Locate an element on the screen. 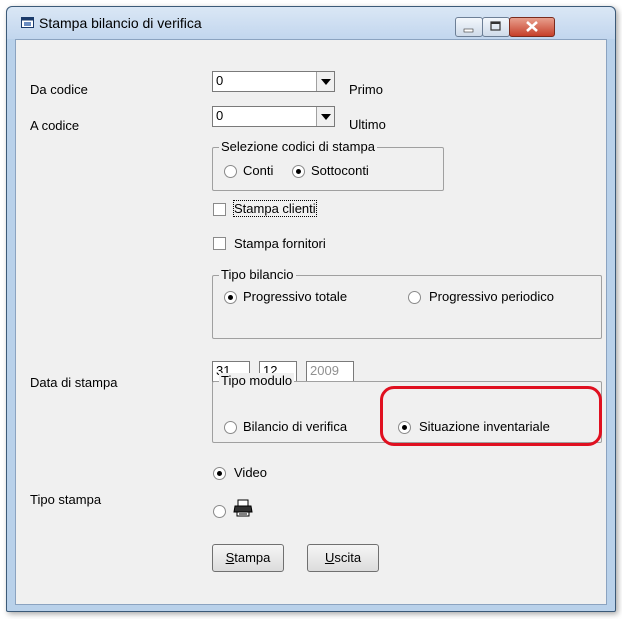 This screenshot has height=619, width=622. selezione-codici-legend: Selezione codici di stampa is located at coordinates (298, 146).